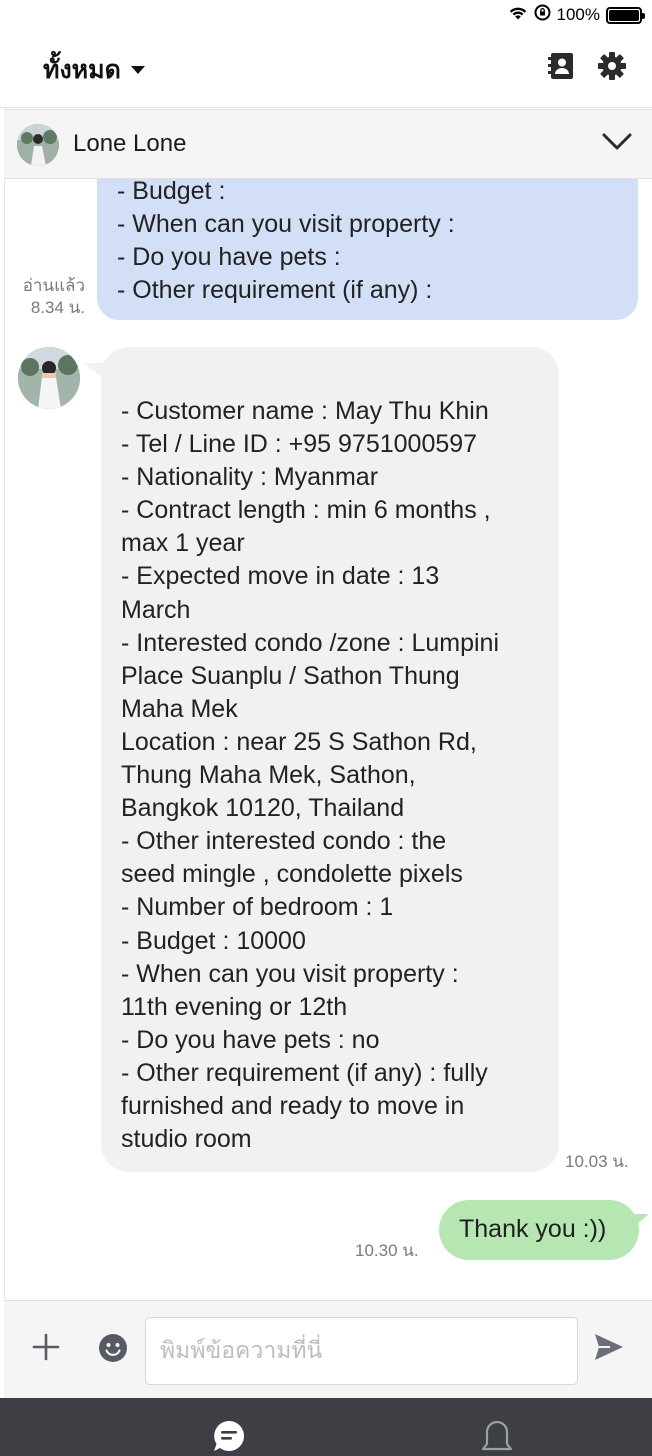 This screenshot has width=652, height=1456. I want to click on add-attachment-button, so click(46, 1349).